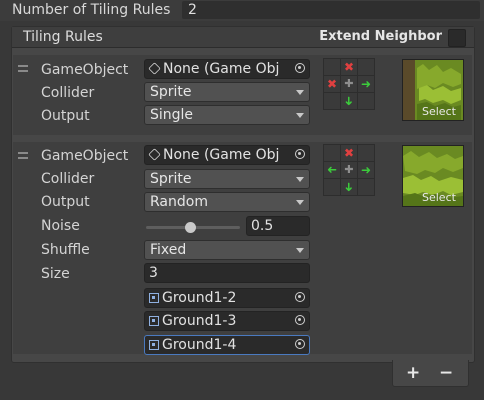  What do you see at coordinates (262, 226) in the screenshot?
I see `noise-value: 0.5` at bounding box center [262, 226].